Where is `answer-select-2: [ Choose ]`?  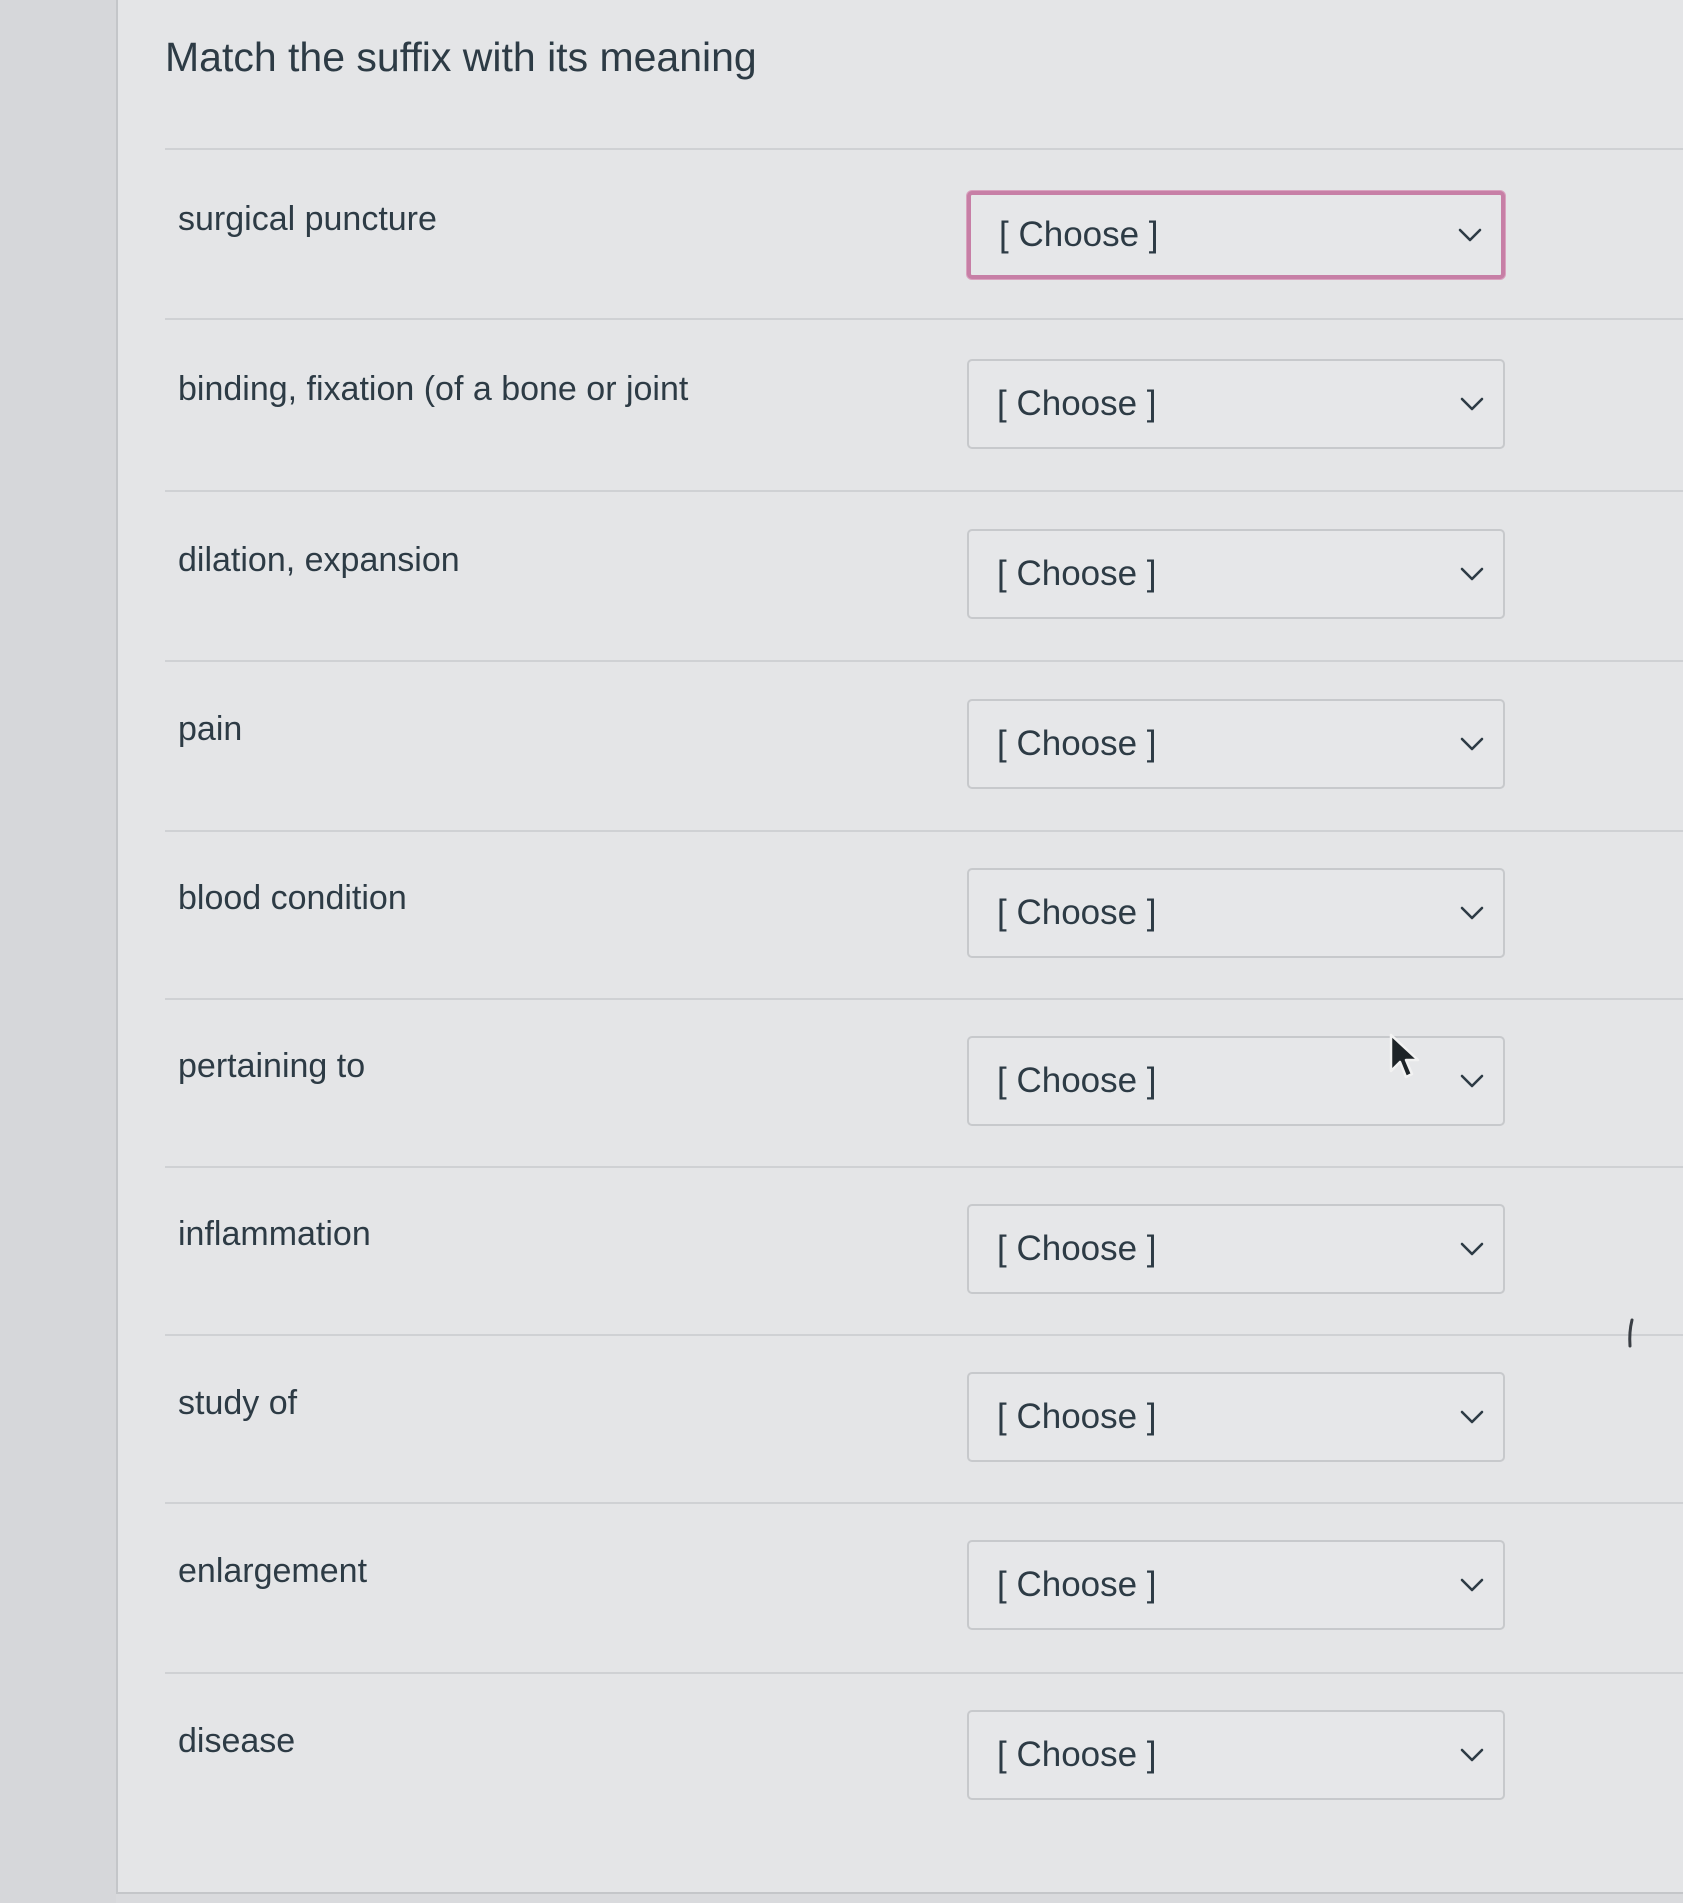
answer-select-2: [ Choose ] is located at coordinates (1236, 404).